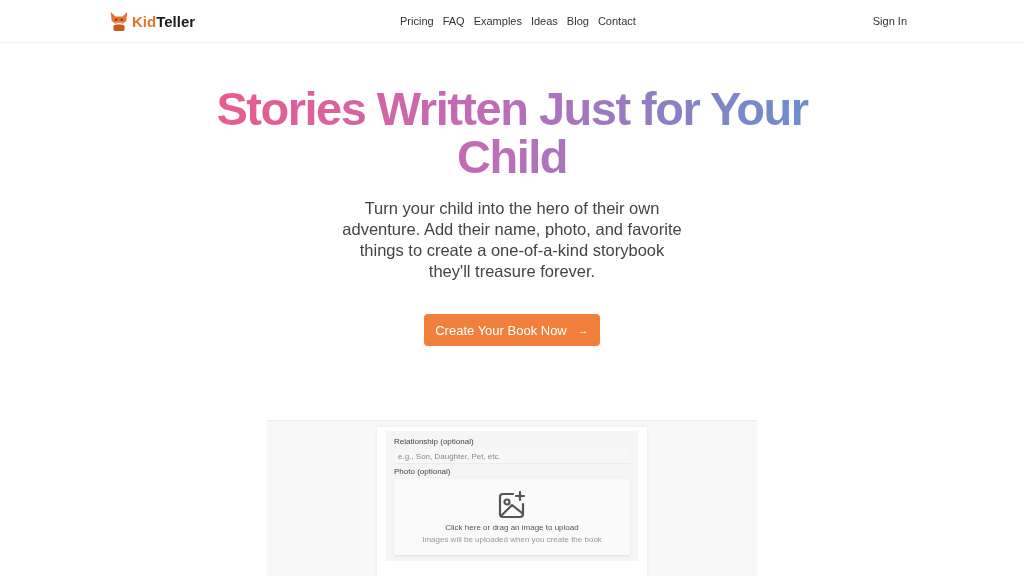  I want to click on field-label: Relationship (optional), so click(434, 441).